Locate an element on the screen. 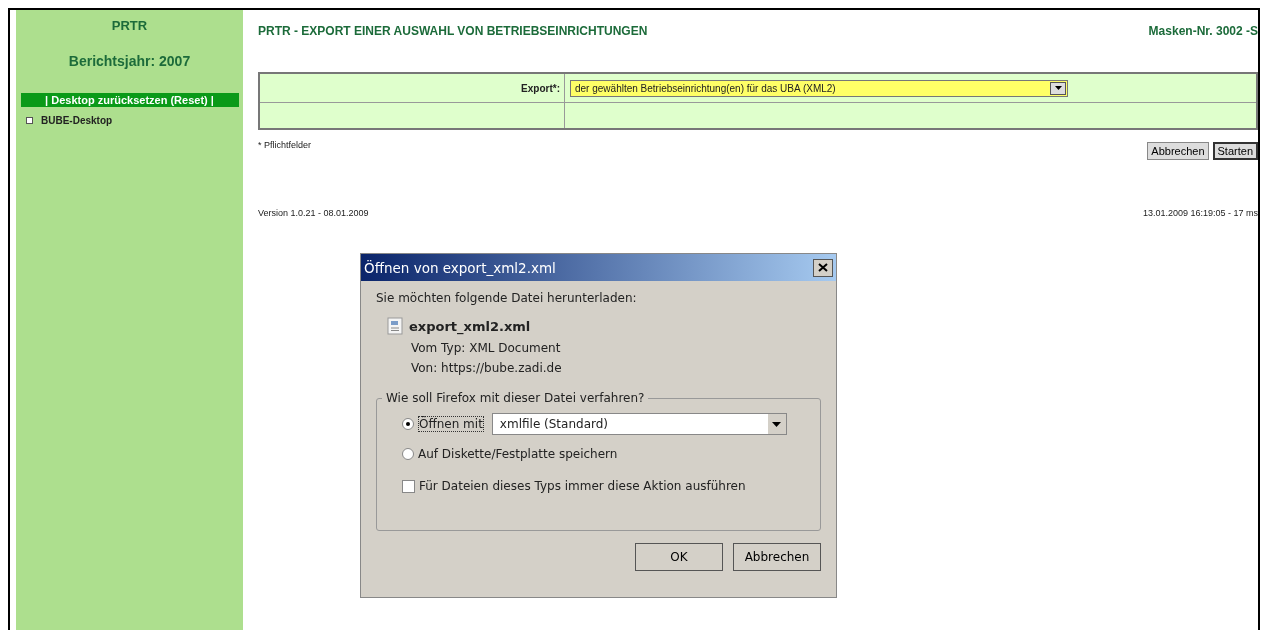 The height and width of the screenshot is (630, 1268). reset-button: | Desktop zurücksetzen (Reset) | is located at coordinates (129, 100).